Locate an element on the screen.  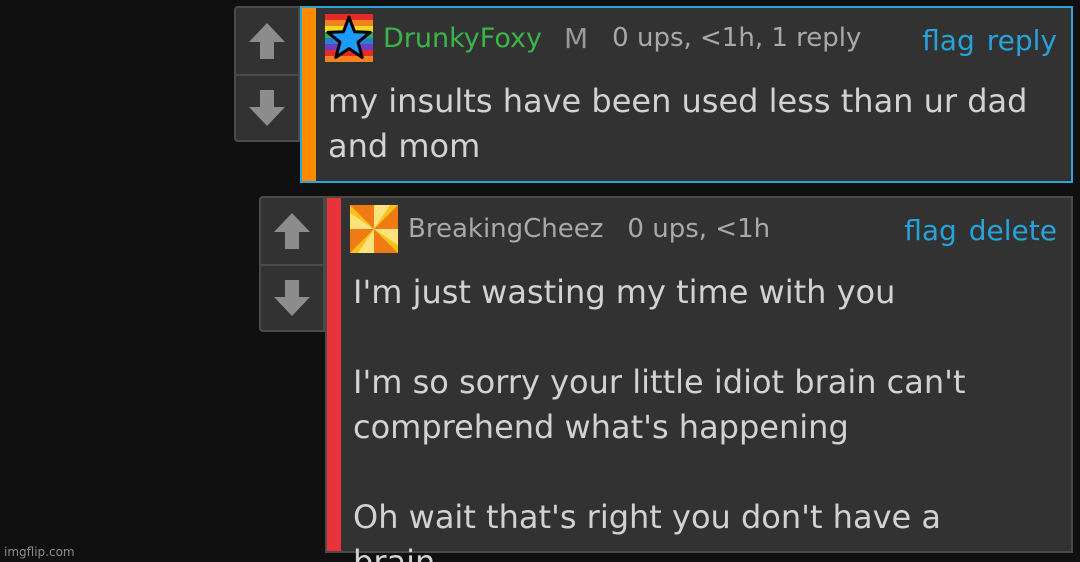
moderator-badge: M is located at coordinates (576, 38).